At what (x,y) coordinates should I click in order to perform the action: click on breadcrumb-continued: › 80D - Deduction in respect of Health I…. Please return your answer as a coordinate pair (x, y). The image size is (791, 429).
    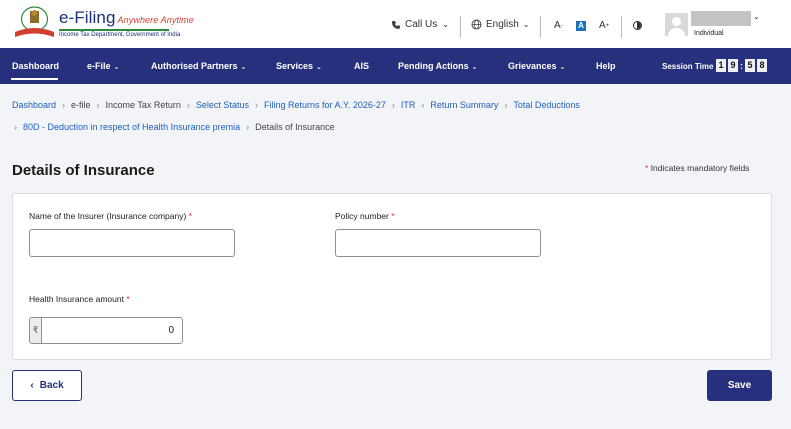
    Looking at the image, I should click on (174, 127).